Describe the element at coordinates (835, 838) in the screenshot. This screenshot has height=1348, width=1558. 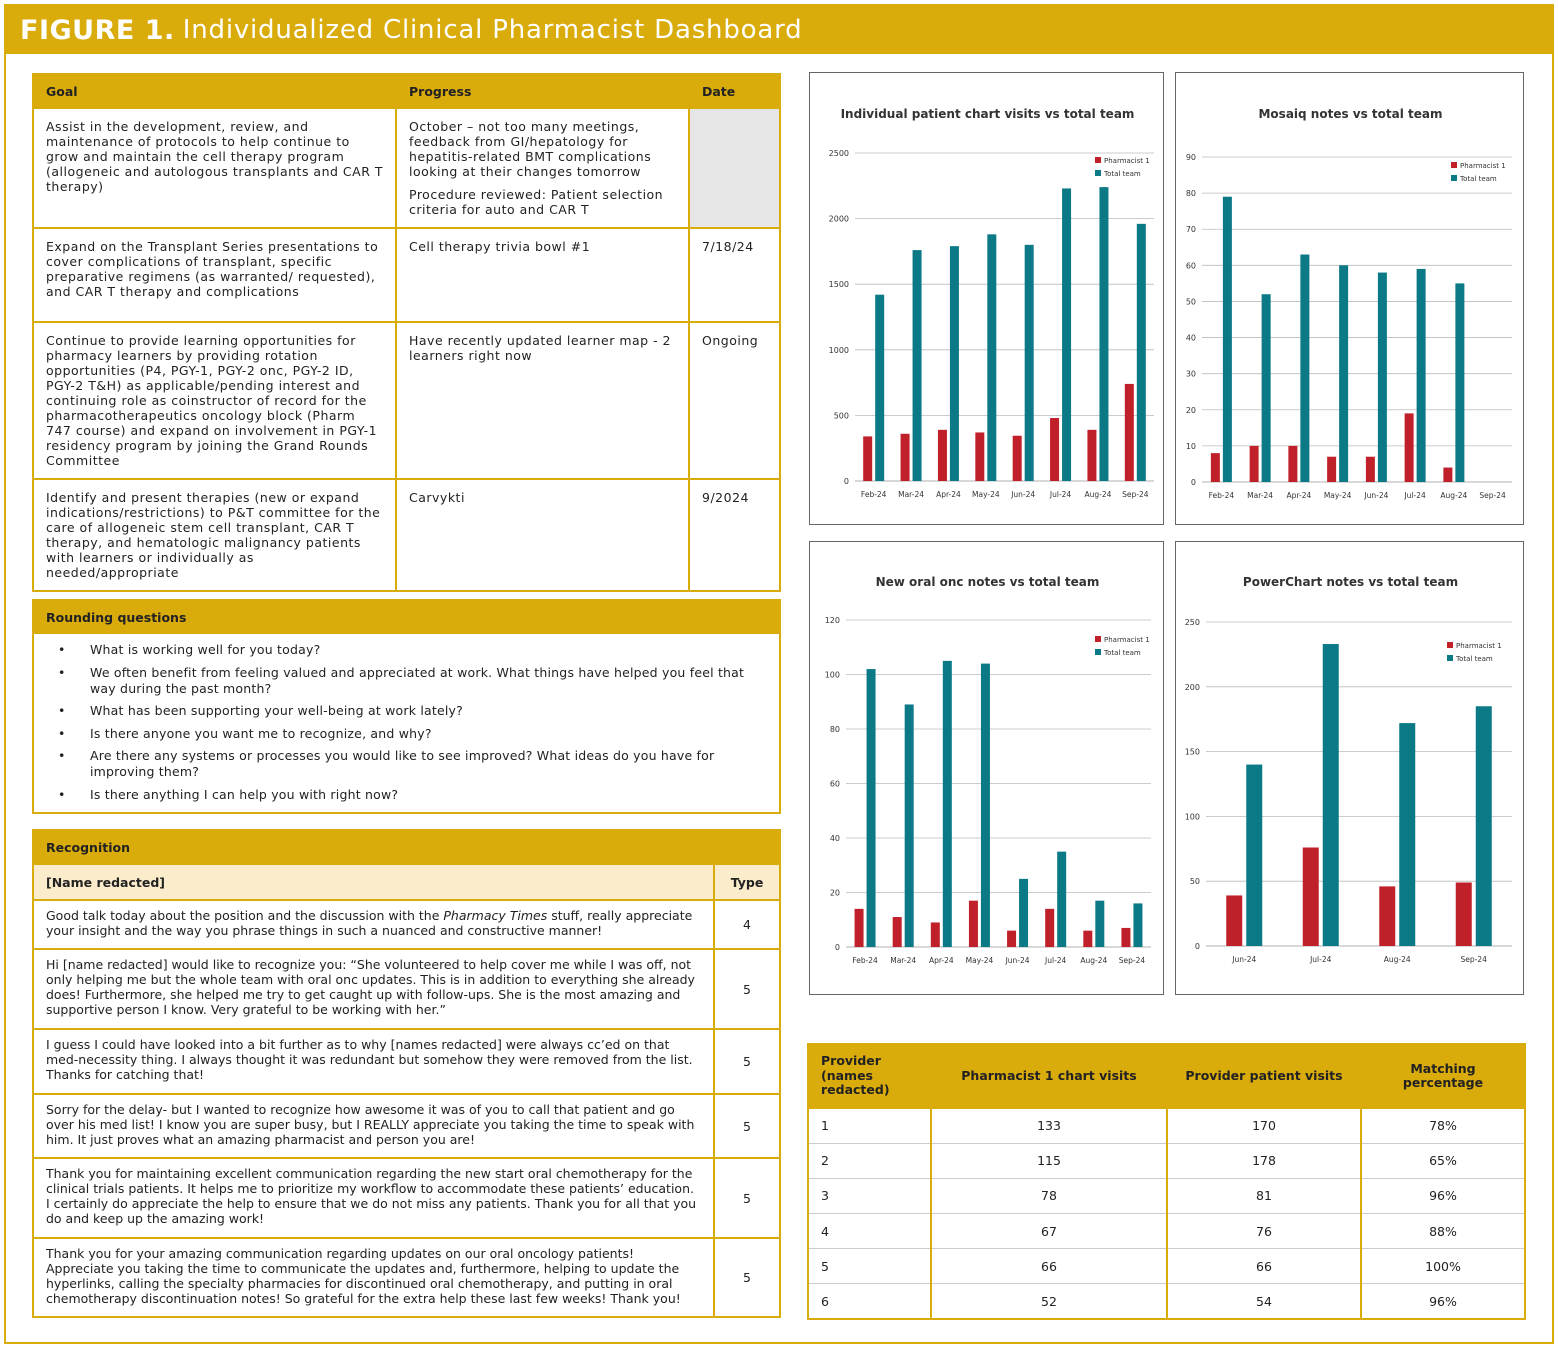
I see `y-tick-label: 40` at that location.